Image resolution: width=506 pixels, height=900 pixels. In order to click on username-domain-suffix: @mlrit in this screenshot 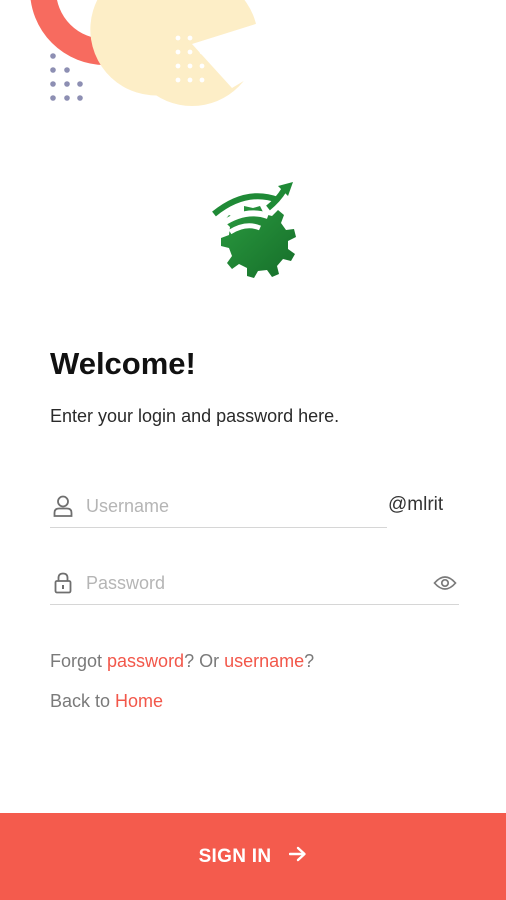, I will do `click(416, 504)`.